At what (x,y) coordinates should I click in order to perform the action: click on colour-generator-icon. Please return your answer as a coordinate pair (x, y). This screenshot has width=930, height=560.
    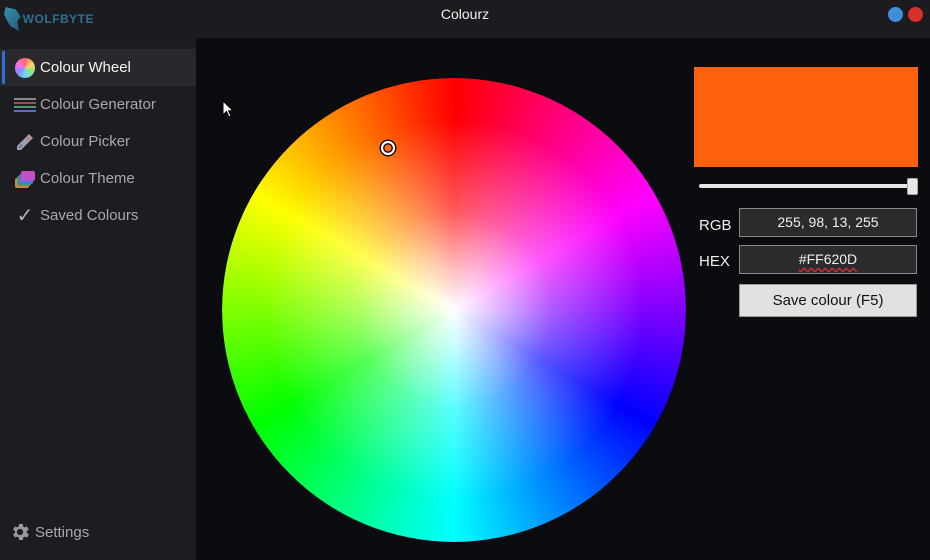
    Looking at the image, I should click on (25, 105).